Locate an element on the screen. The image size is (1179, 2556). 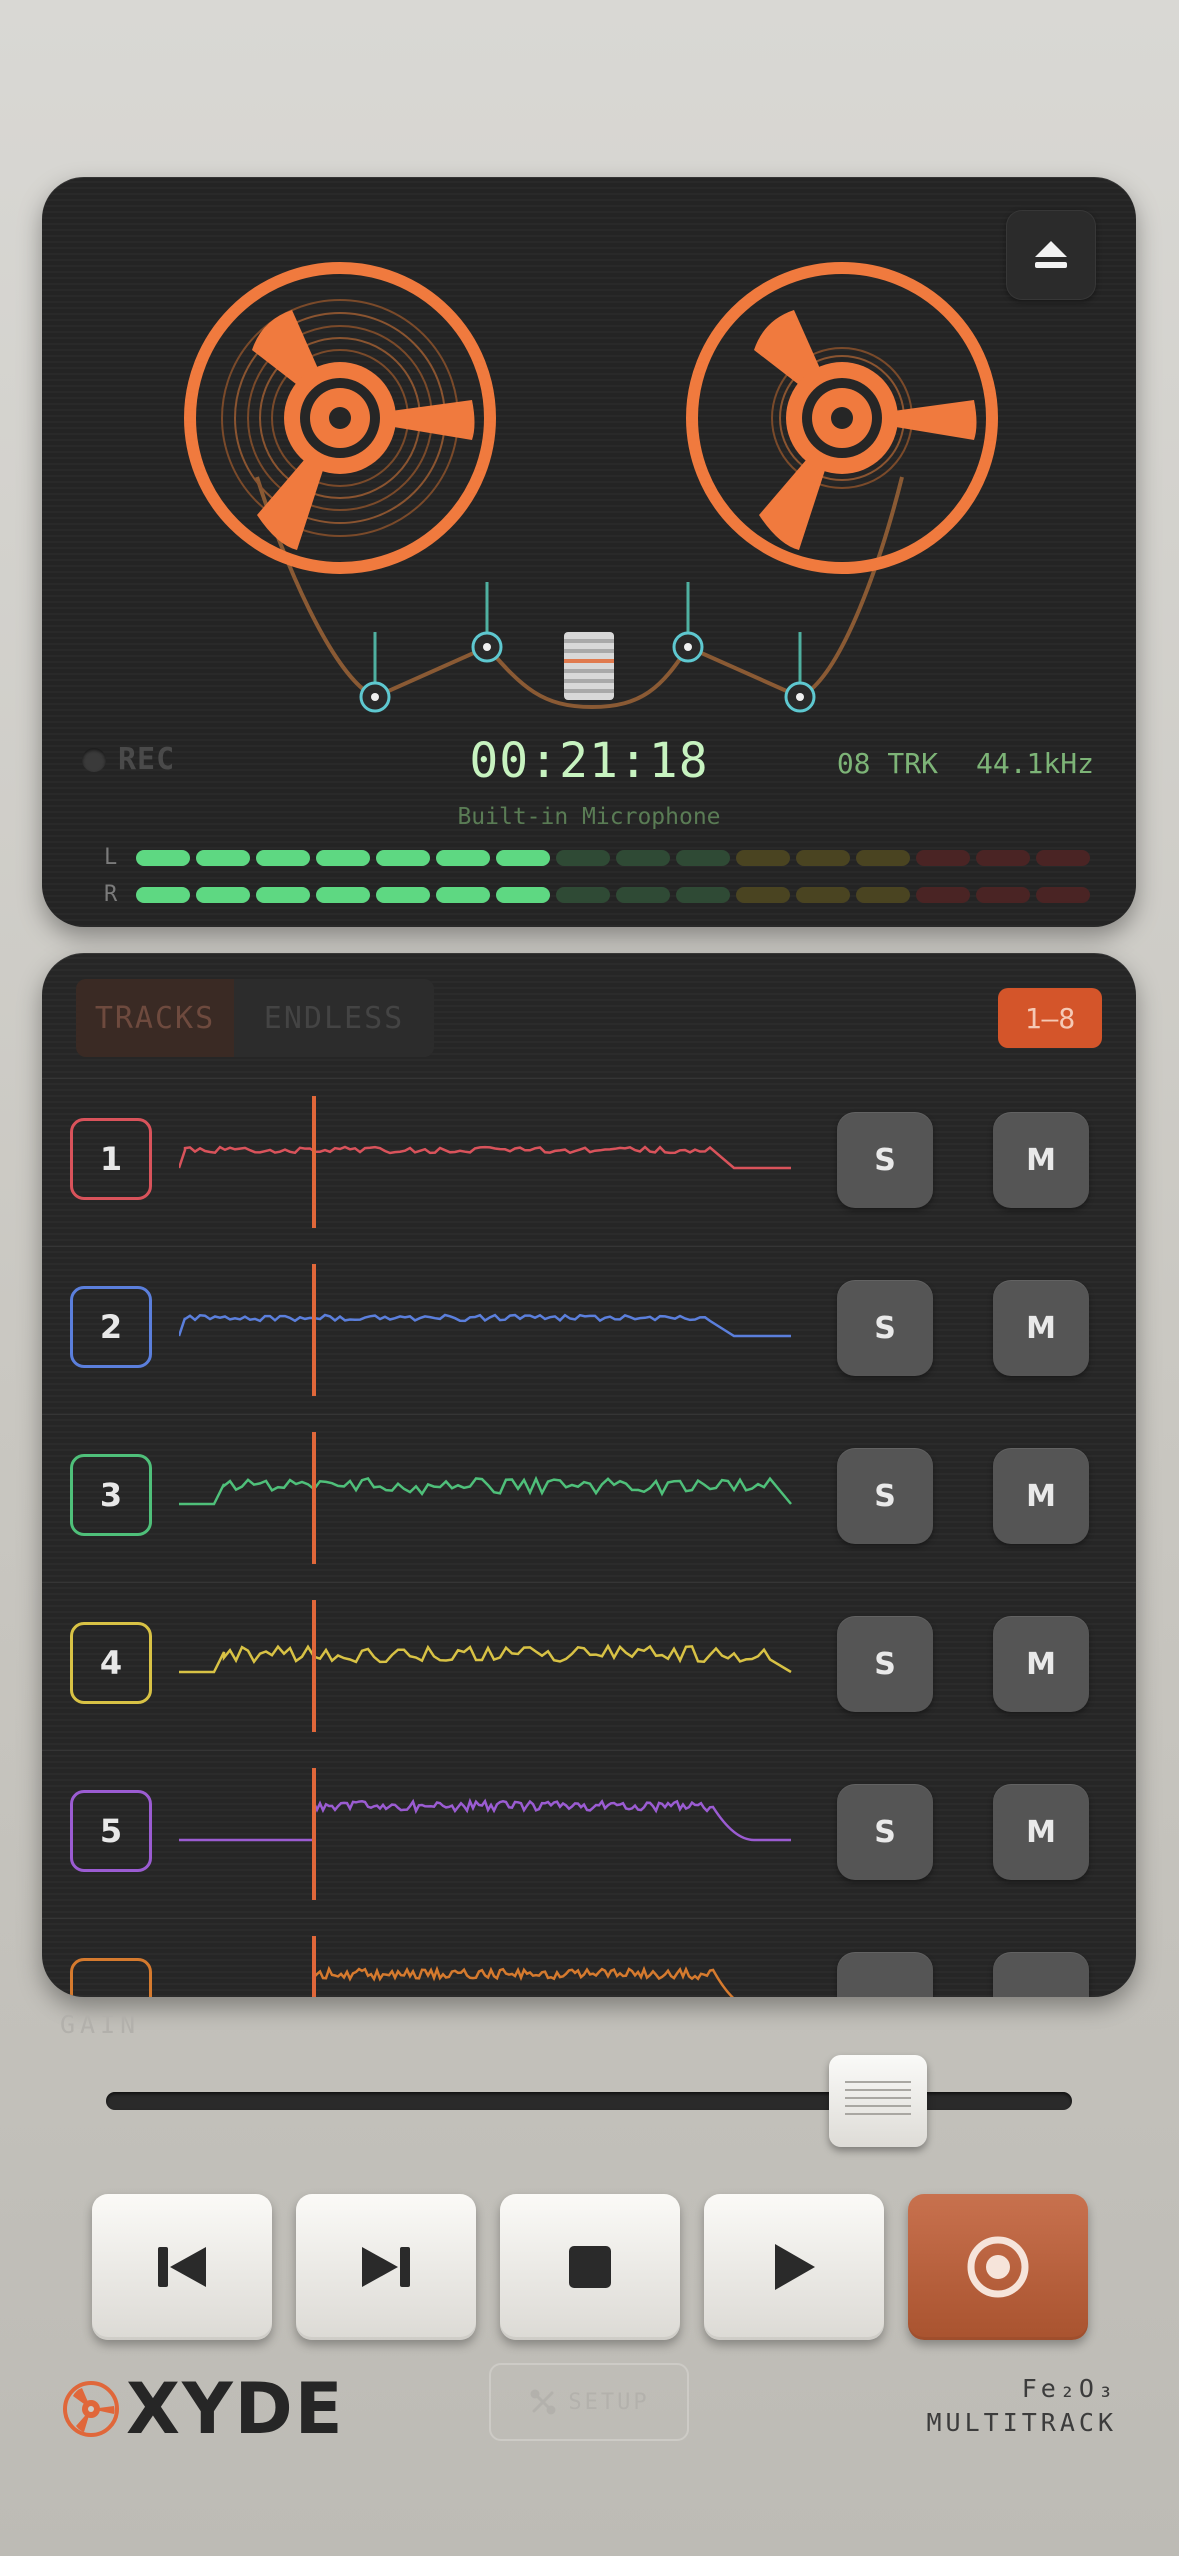
track-number-button: 2 is located at coordinates (111, 1327).